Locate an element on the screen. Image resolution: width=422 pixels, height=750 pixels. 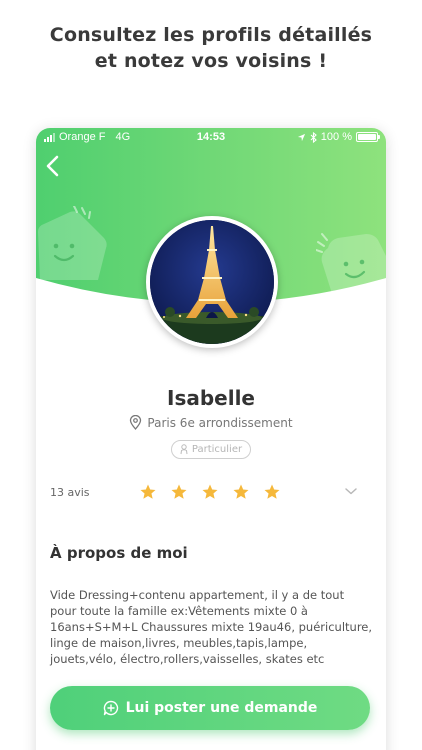
reviews-row: 13 avis is located at coordinates (211, 492).